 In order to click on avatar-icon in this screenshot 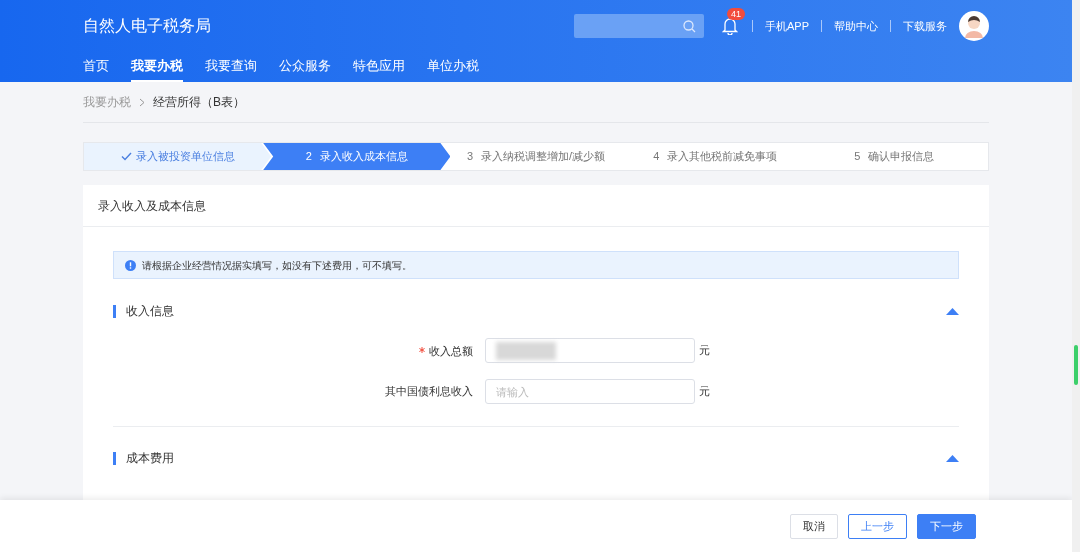, I will do `click(974, 26)`.